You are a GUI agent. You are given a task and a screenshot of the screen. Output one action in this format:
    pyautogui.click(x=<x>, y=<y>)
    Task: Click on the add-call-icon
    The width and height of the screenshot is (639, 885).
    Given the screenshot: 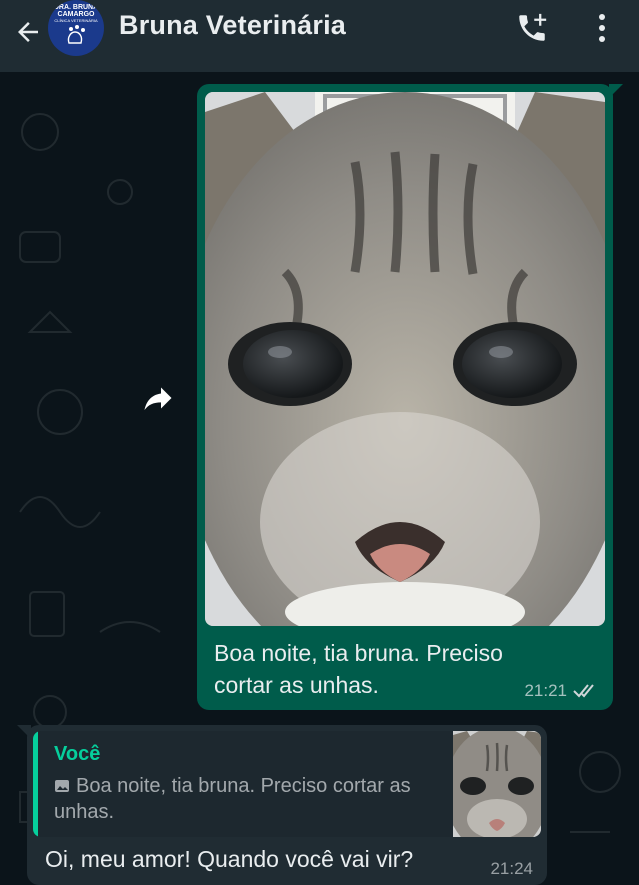 What is the action you would take?
    pyautogui.click(x=533, y=27)
    